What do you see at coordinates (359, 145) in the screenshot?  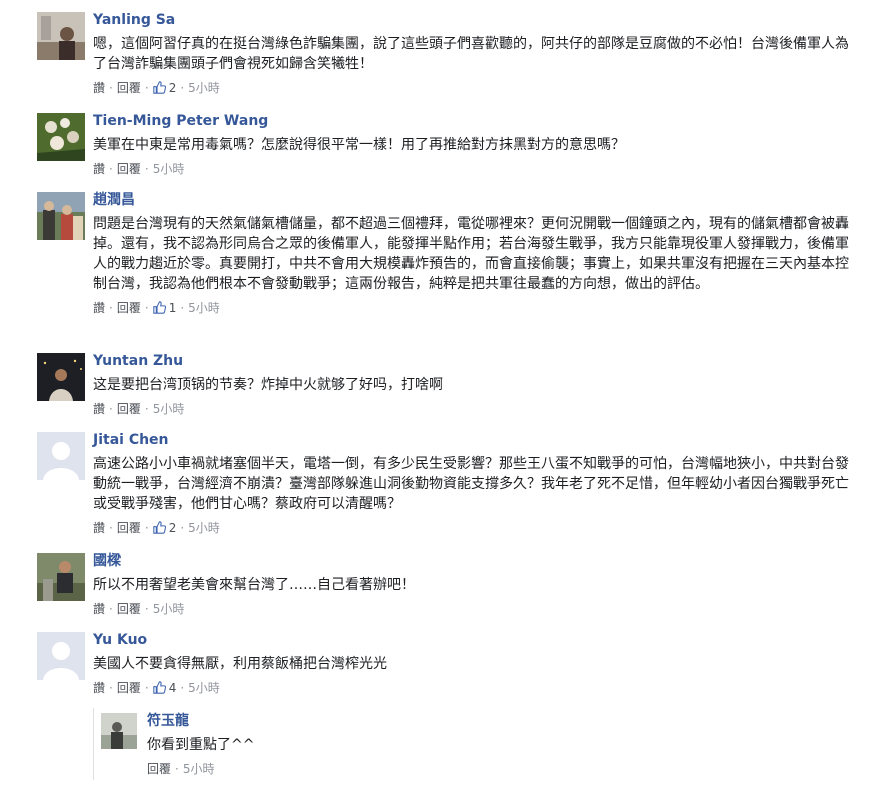 I see `comment-text: 美軍在中東是常用毒氣嗎？怎麼說得很平常一樣！用了再推給對方抹黑對方的意思嗎？` at bounding box center [359, 145].